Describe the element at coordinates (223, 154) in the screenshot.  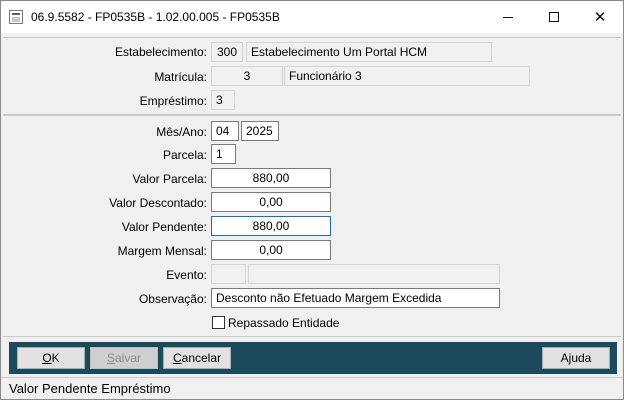
I see `parcela-field: 1` at that location.